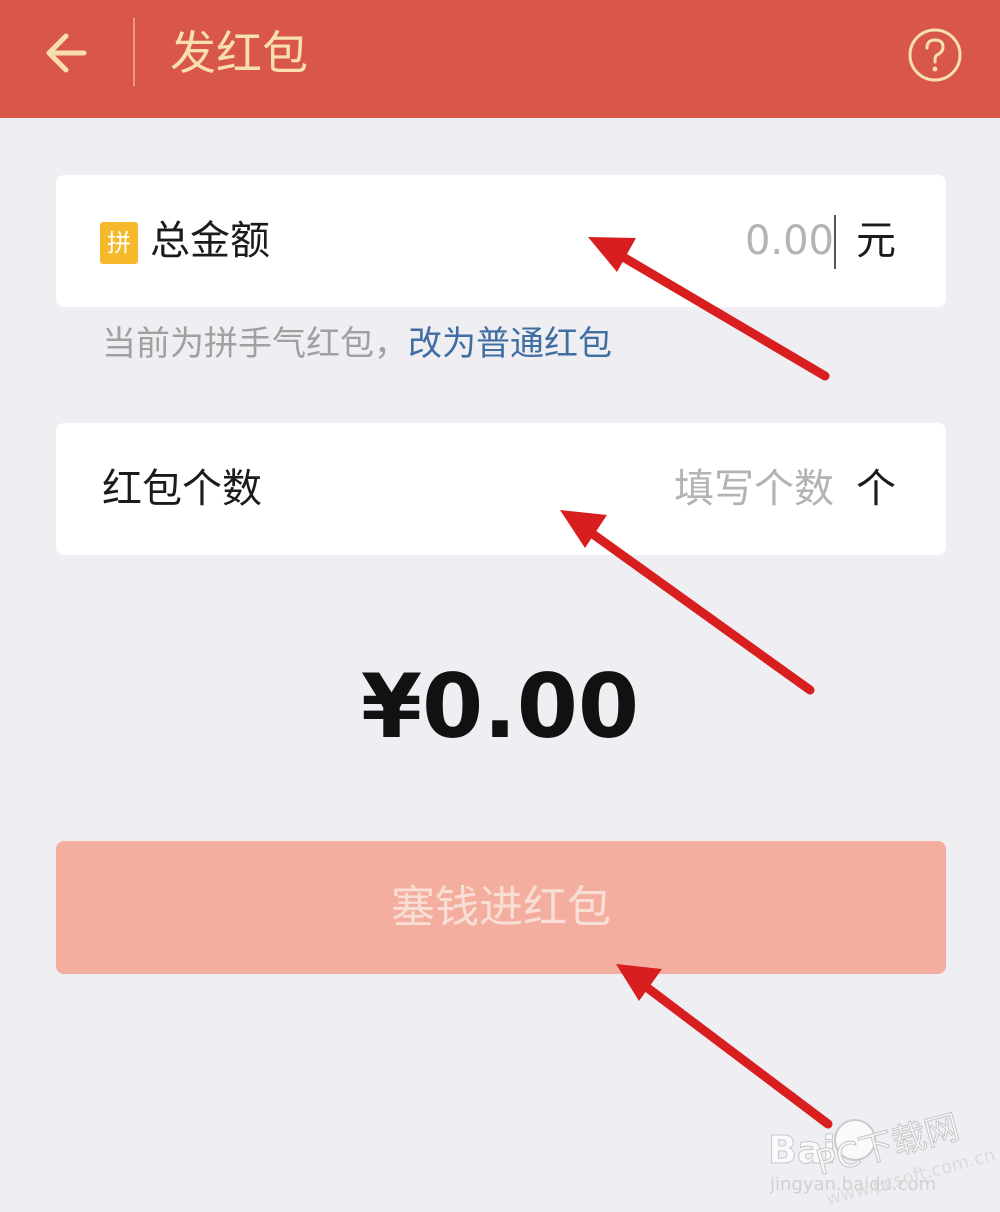  Describe the element at coordinates (500, 59) in the screenshot. I see `header-bar: 发红包` at that location.